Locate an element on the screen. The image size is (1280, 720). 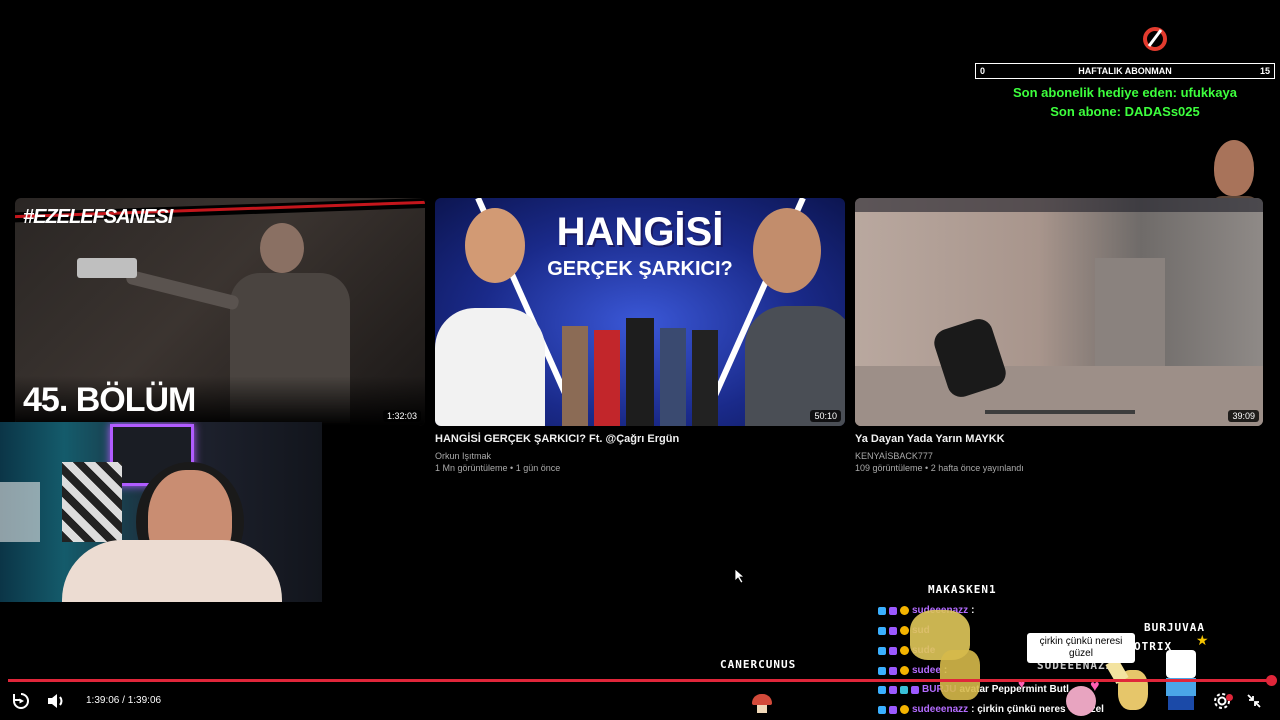
game-hud-bottom is located at coordinates (1060, 412).